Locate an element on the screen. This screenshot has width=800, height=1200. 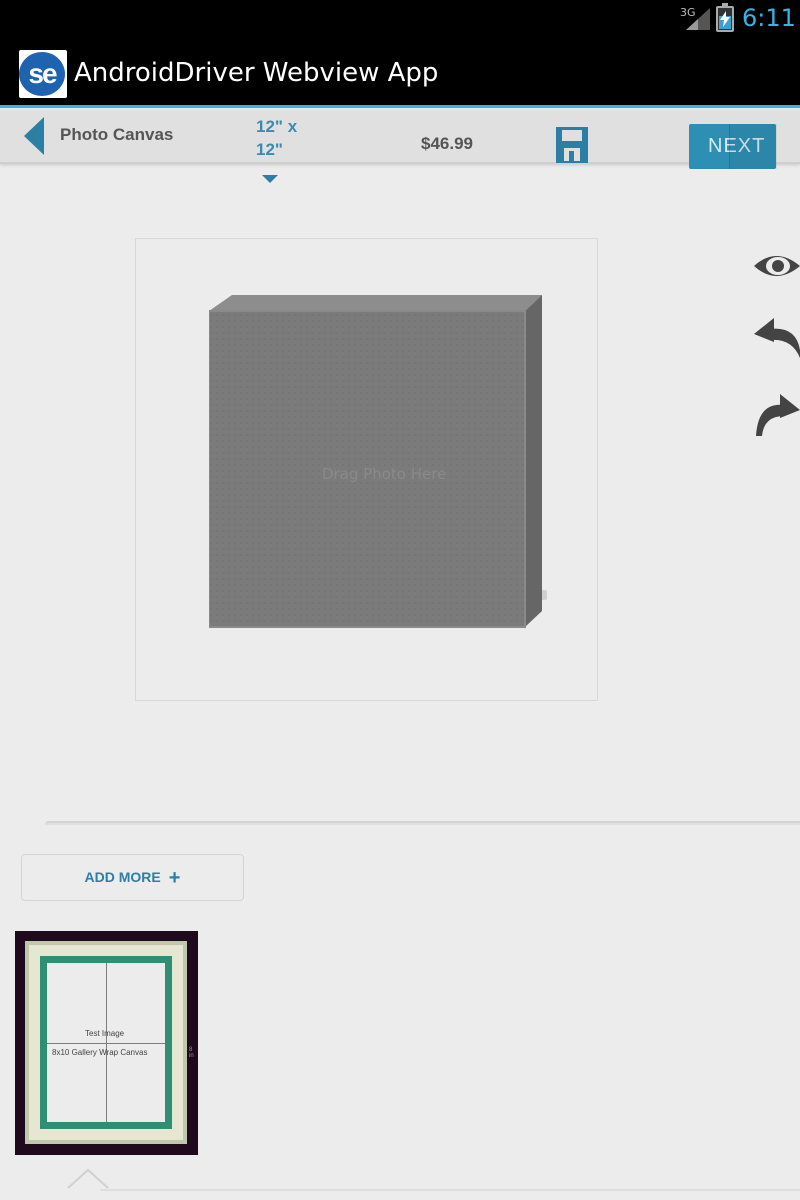
app-title: AndroidDriver Webview App is located at coordinates (256, 73).